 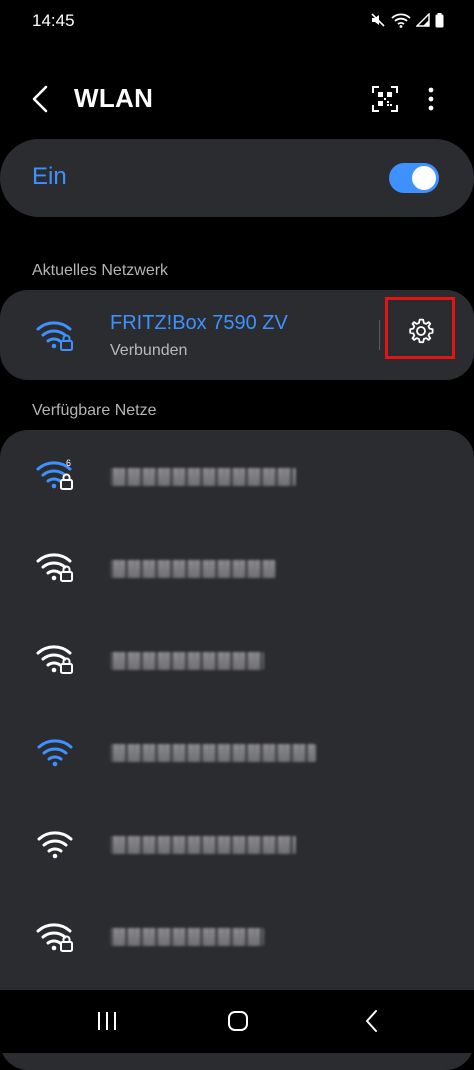 I want to click on battery-icon, so click(x=439, y=20).